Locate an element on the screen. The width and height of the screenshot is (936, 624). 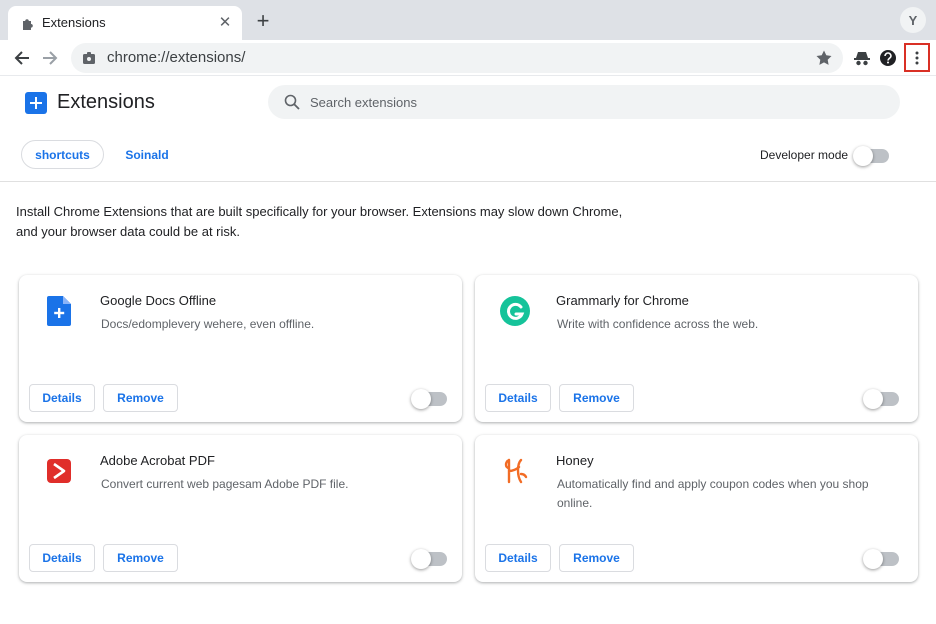
extension-action-icon is located at coordinates (888, 58).